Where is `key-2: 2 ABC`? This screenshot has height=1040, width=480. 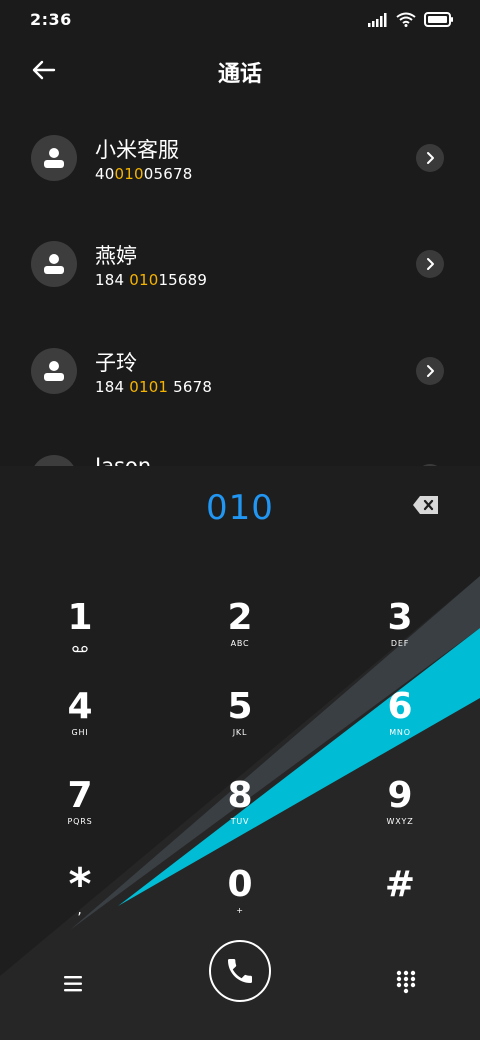
key-2: 2 ABC is located at coordinates (240, 638).